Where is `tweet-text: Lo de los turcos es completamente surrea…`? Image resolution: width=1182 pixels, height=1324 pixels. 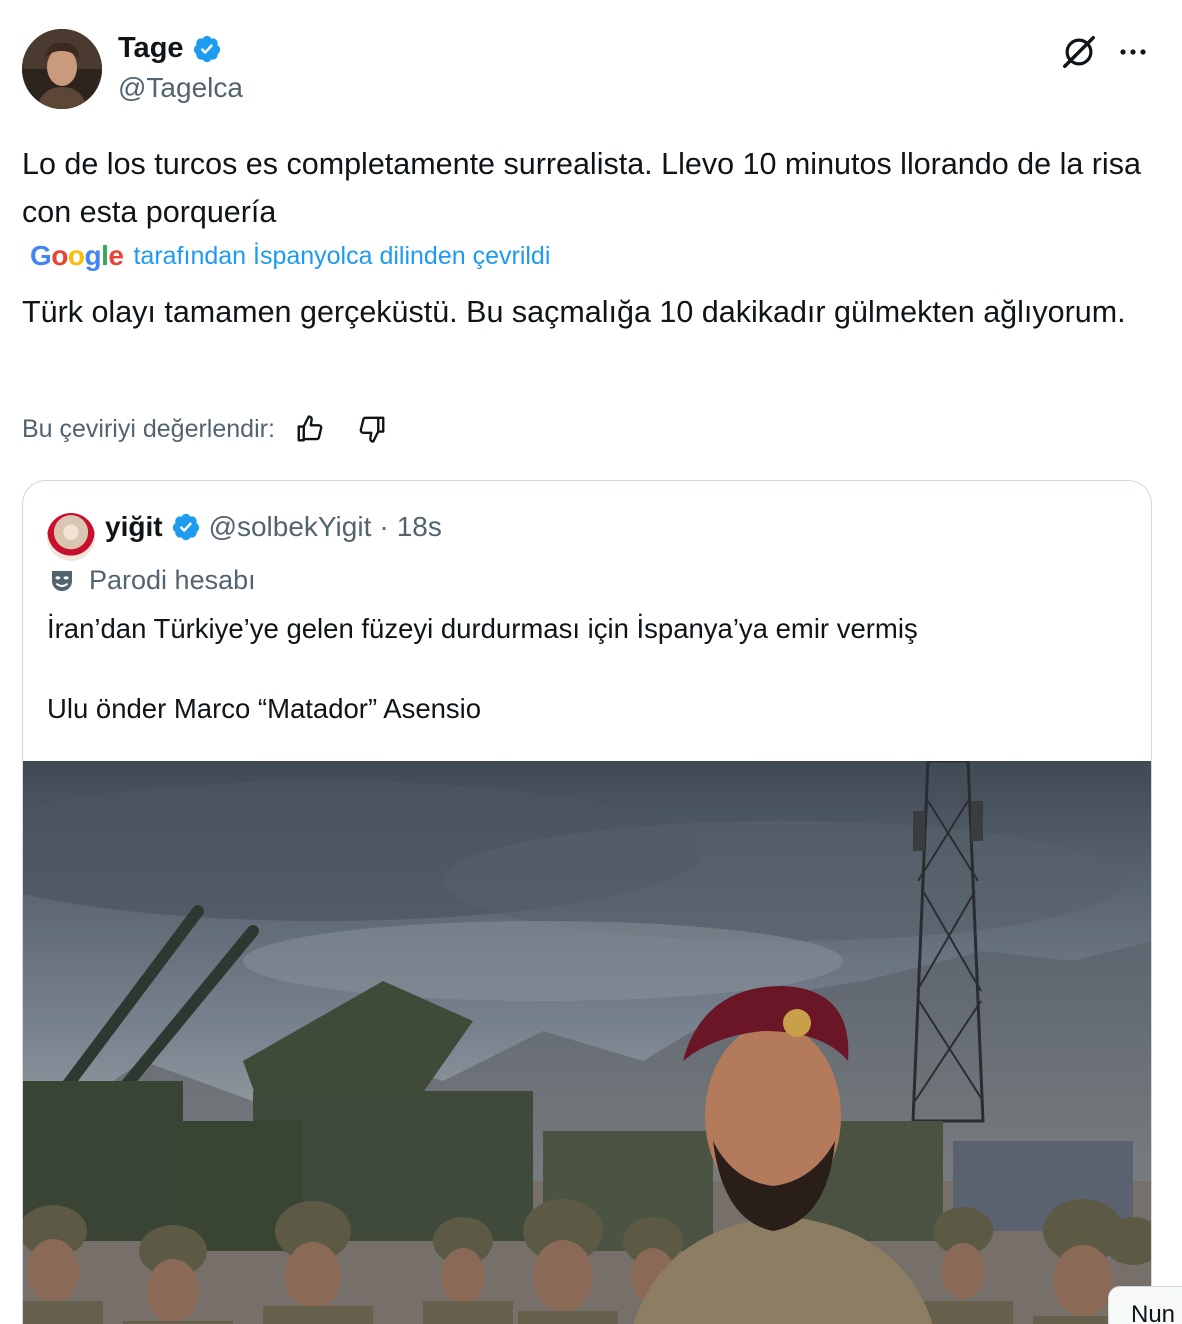
tweet-text: Lo de los turcos es completamente surrea… is located at coordinates (581, 188).